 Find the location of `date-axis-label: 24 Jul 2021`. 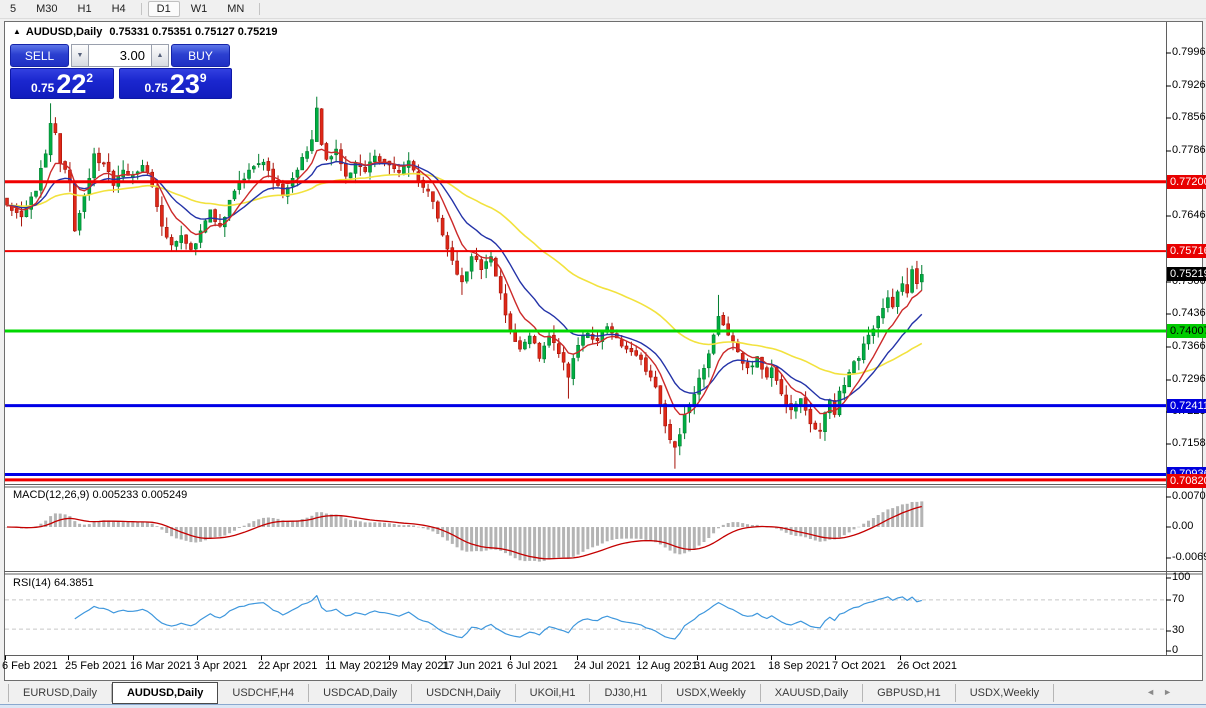

date-axis-label: 24 Jul 2021 is located at coordinates (602, 666).